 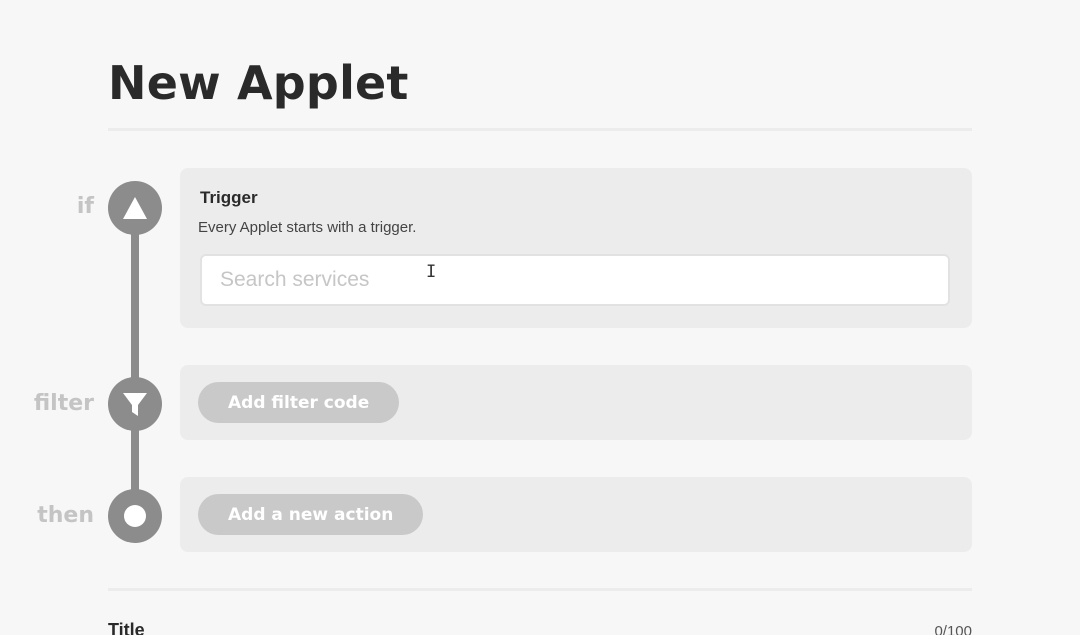 I want to click on step-label-if: if, so click(x=85, y=206).